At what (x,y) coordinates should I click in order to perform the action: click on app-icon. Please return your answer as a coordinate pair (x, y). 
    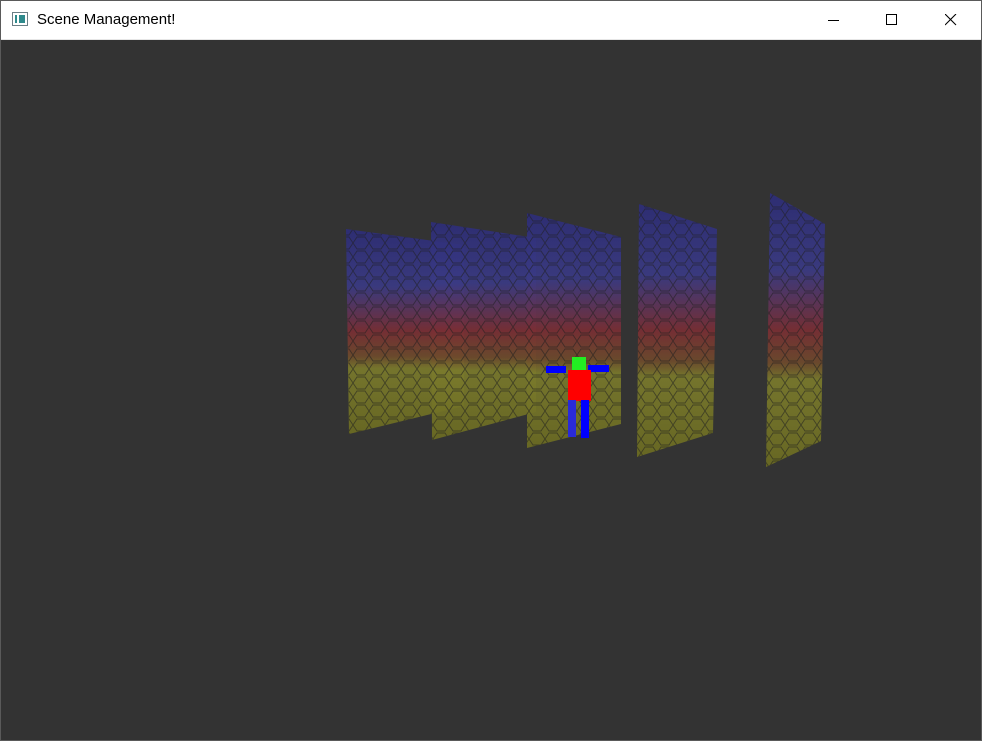
    Looking at the image, I should click on (20, 19).